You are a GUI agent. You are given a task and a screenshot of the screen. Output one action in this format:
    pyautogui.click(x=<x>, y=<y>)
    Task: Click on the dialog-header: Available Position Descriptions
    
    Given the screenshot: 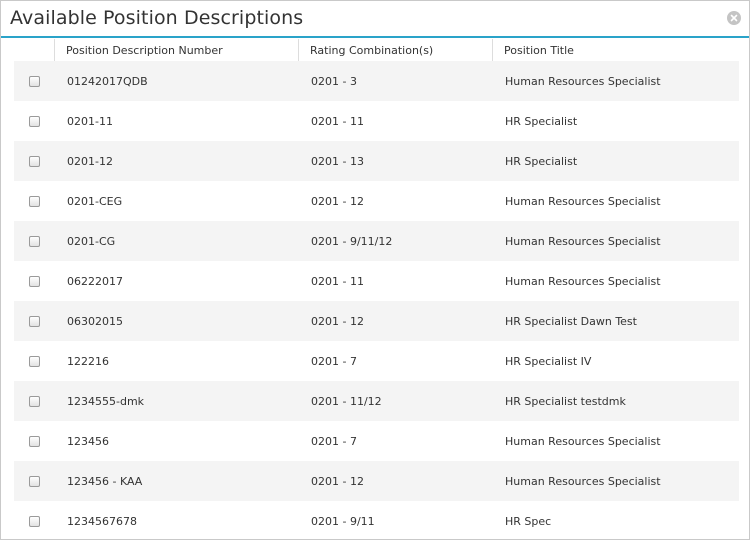 What is the action you would take?
    pyautogui.click(x=375, y=19)
    